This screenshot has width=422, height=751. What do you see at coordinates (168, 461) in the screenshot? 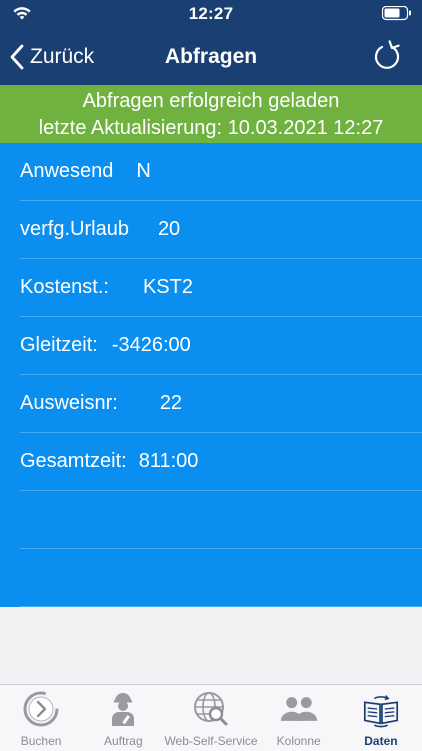
I see `row-value: 811:00` at bounding box center [168, 461].